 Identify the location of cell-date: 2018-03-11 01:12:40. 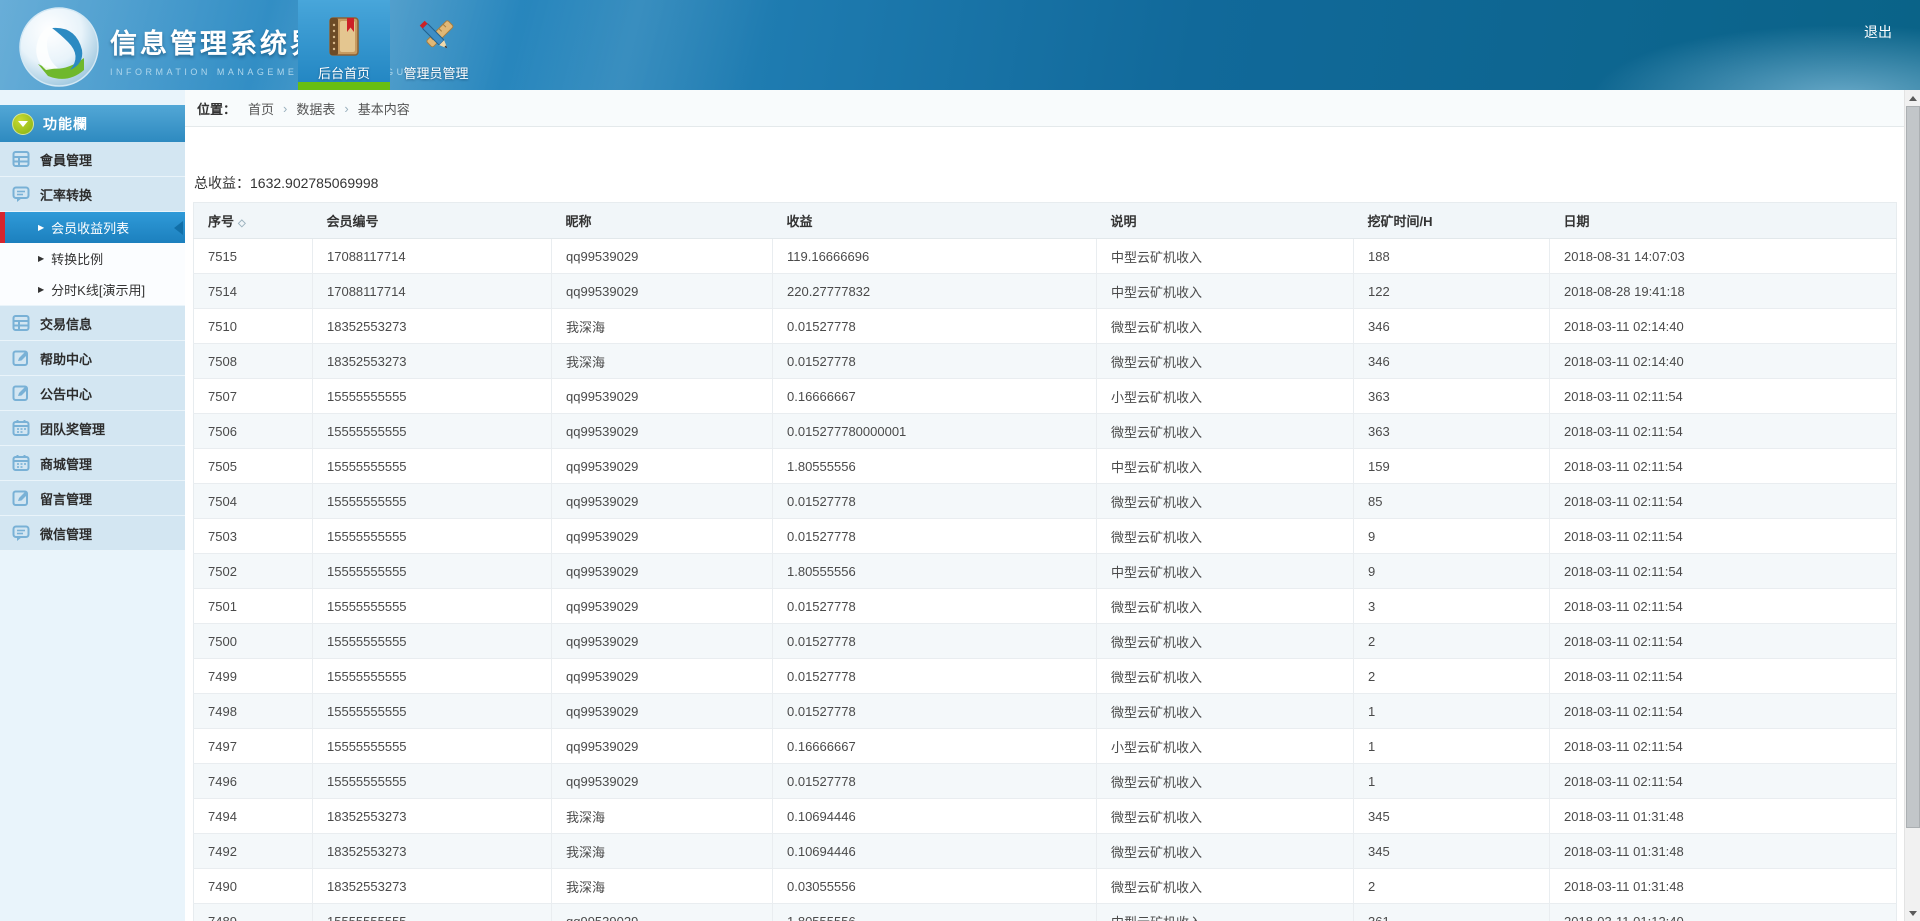
(1723, 912).